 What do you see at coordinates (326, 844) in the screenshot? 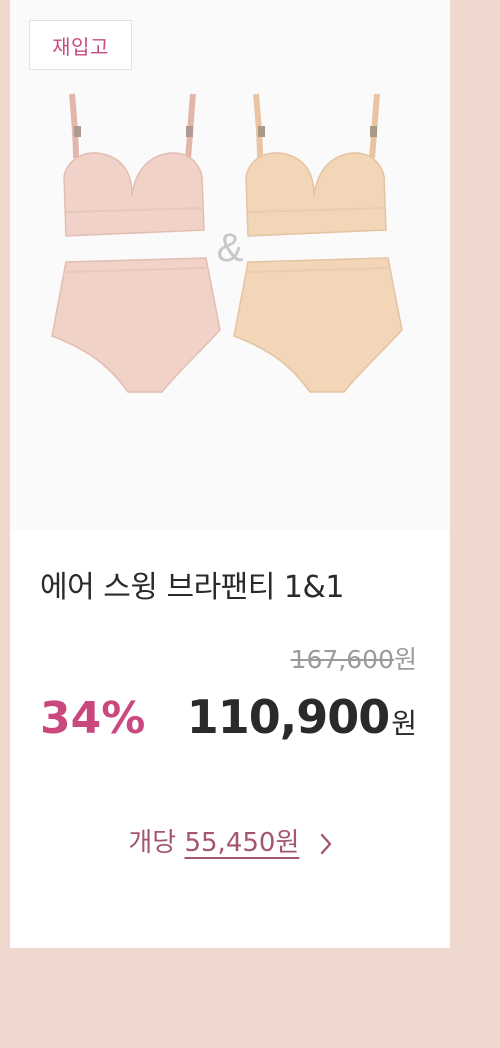
I see `chevron-right-icon` at bounding box center [326, 844].